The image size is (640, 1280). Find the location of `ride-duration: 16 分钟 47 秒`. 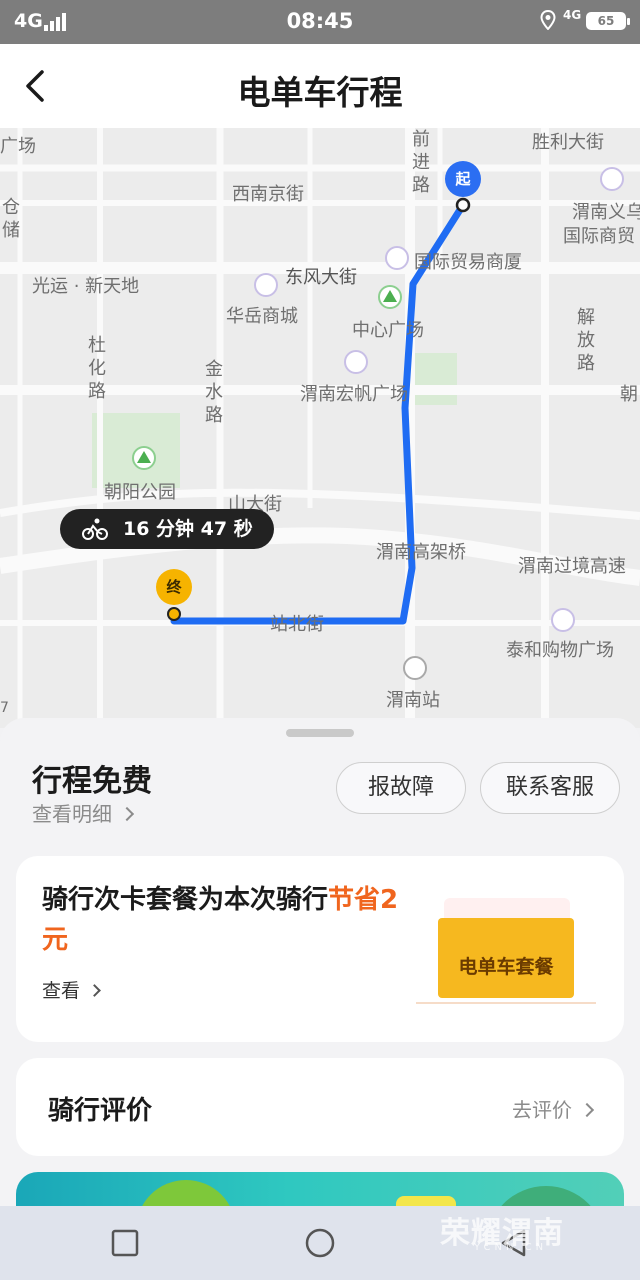

ride-duration: 16 分钟 47 秒 is located at coordinates (188, 529).